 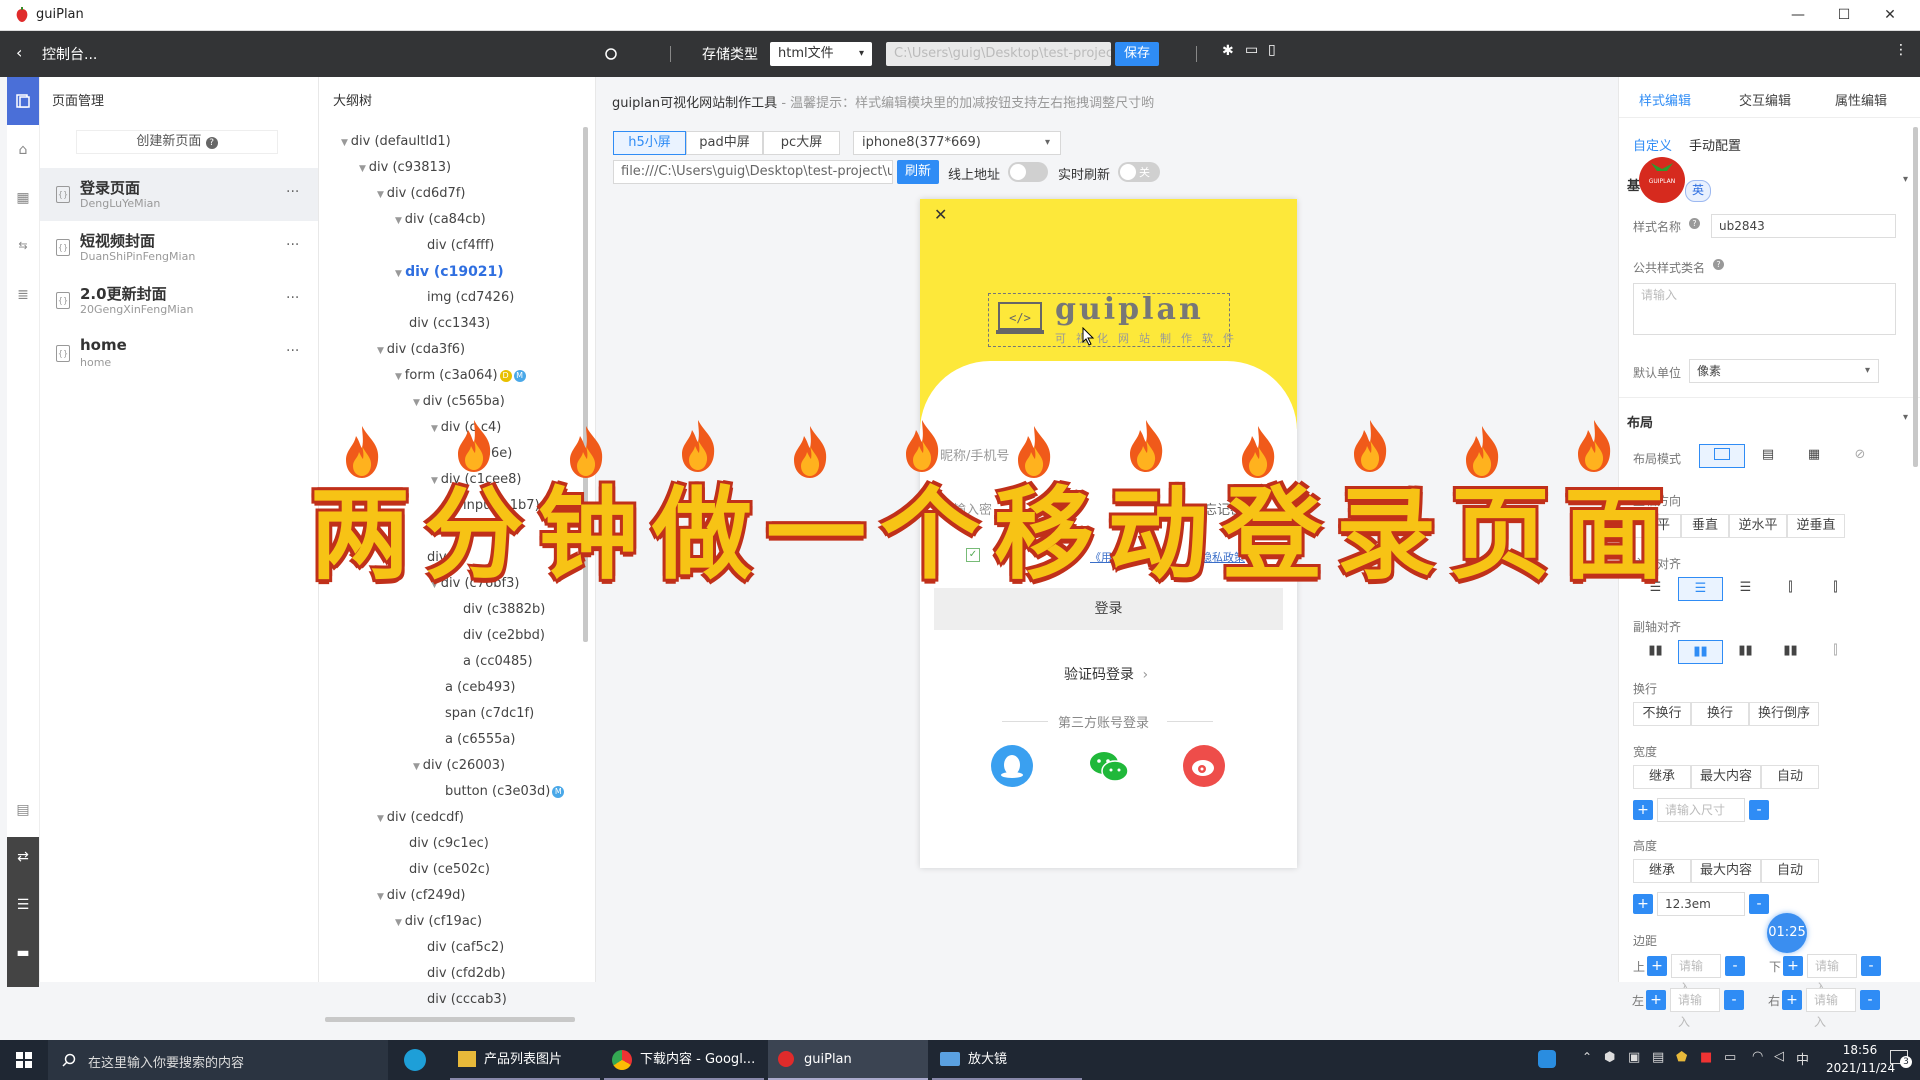 I want to click on tray-app-icon-1: ⬢, so click(x=1609, y=1057).